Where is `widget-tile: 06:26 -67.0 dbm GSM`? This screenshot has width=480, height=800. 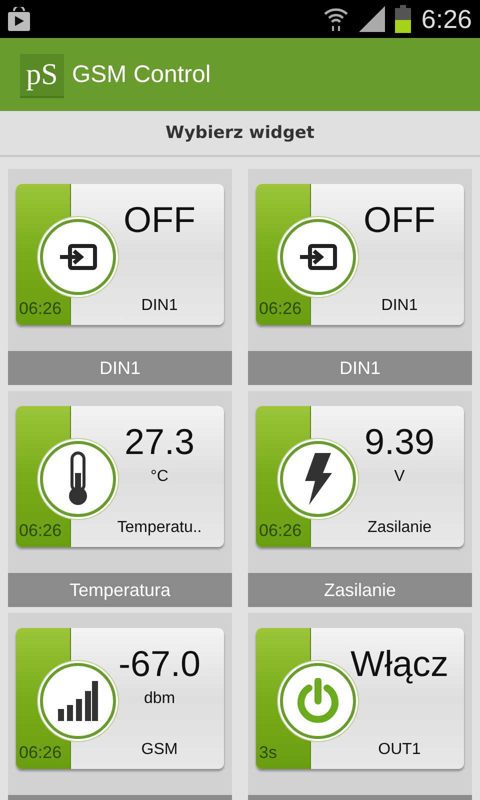 widget-tile: 06:26 -67.0 dbm GSM is located at coordinates (120, 704).